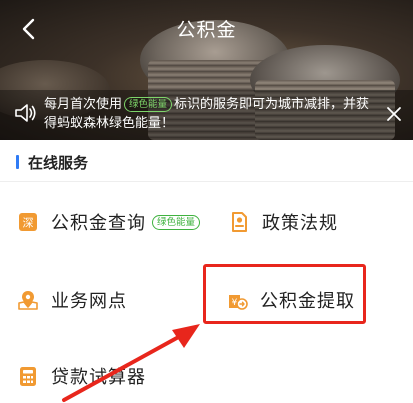 This screenshot has width=413, height=403. I want to click on service-label: 公积金查询, so click(98, 223).